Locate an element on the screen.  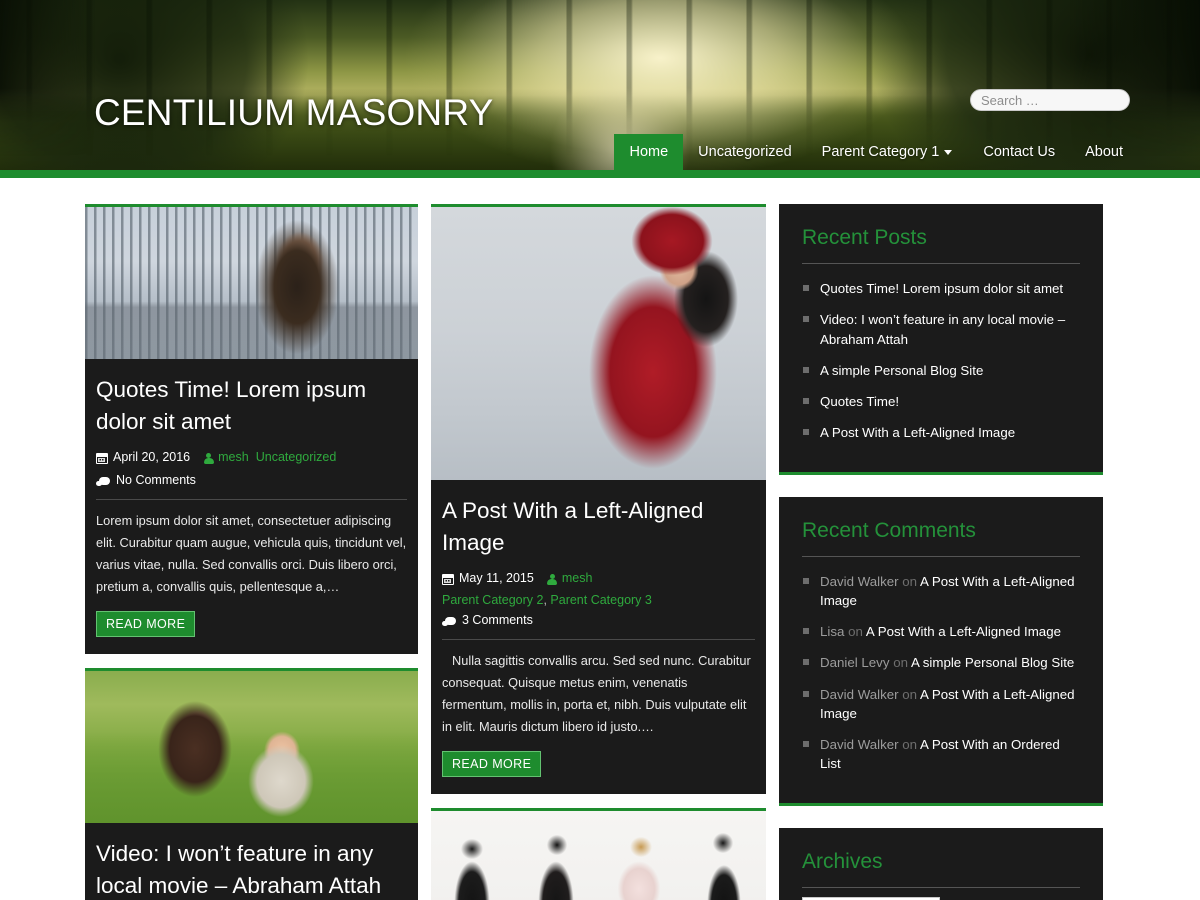
recent-post-link: A simple Personal Blog Site is located at coordinates (901, 370).